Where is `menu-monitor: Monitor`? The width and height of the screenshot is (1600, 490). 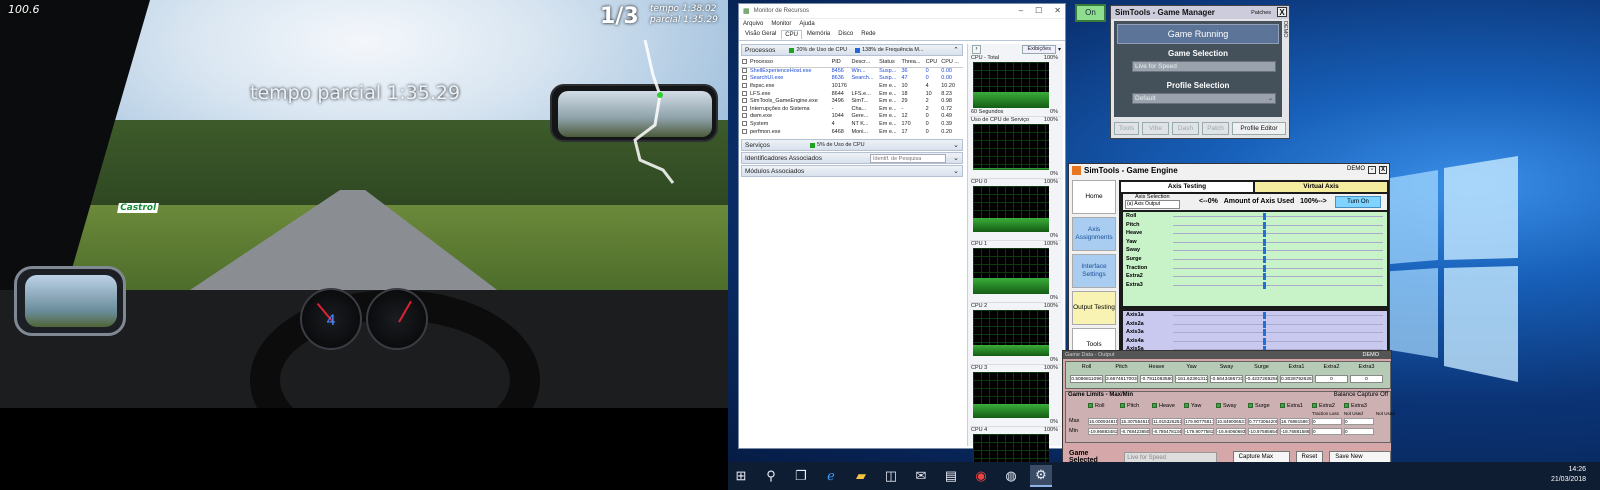
menu-monitor: Monitor is located at coordinates (781, 24).